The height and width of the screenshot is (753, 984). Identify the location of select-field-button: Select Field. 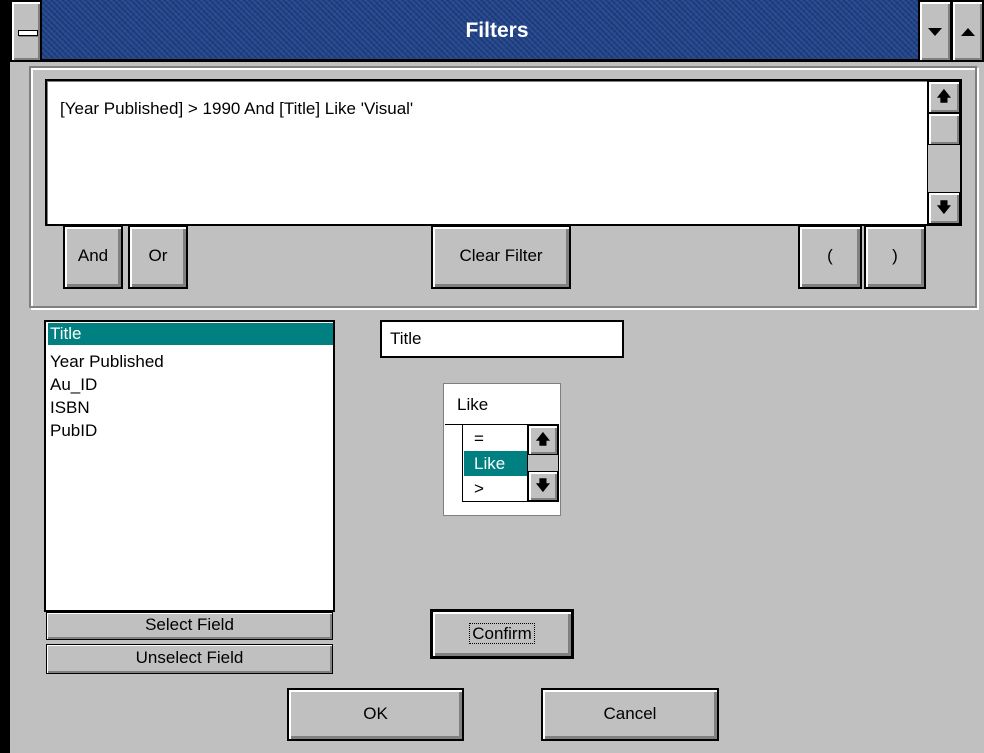
(189, 626).